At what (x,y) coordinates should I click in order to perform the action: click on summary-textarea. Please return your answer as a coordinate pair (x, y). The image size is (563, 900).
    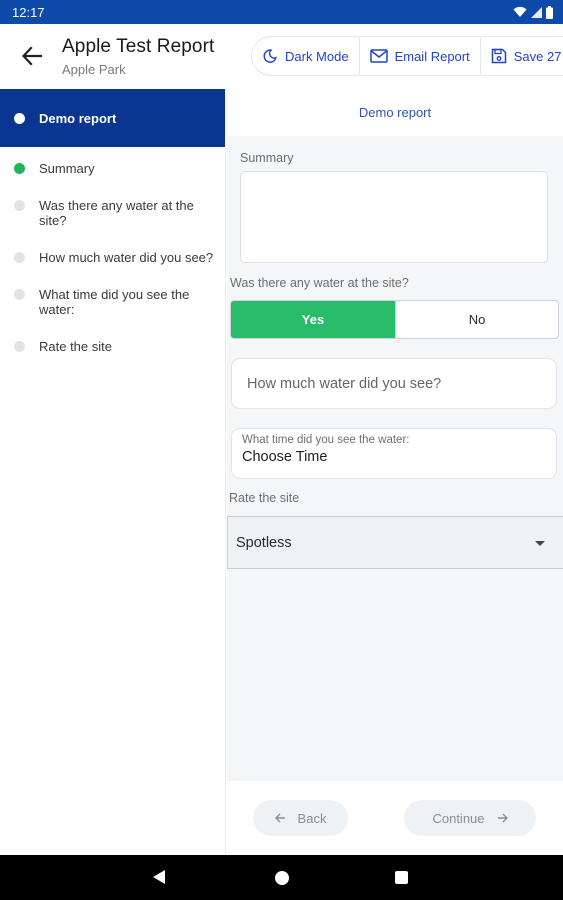
    Looking at the image, I should click on (394, 217).